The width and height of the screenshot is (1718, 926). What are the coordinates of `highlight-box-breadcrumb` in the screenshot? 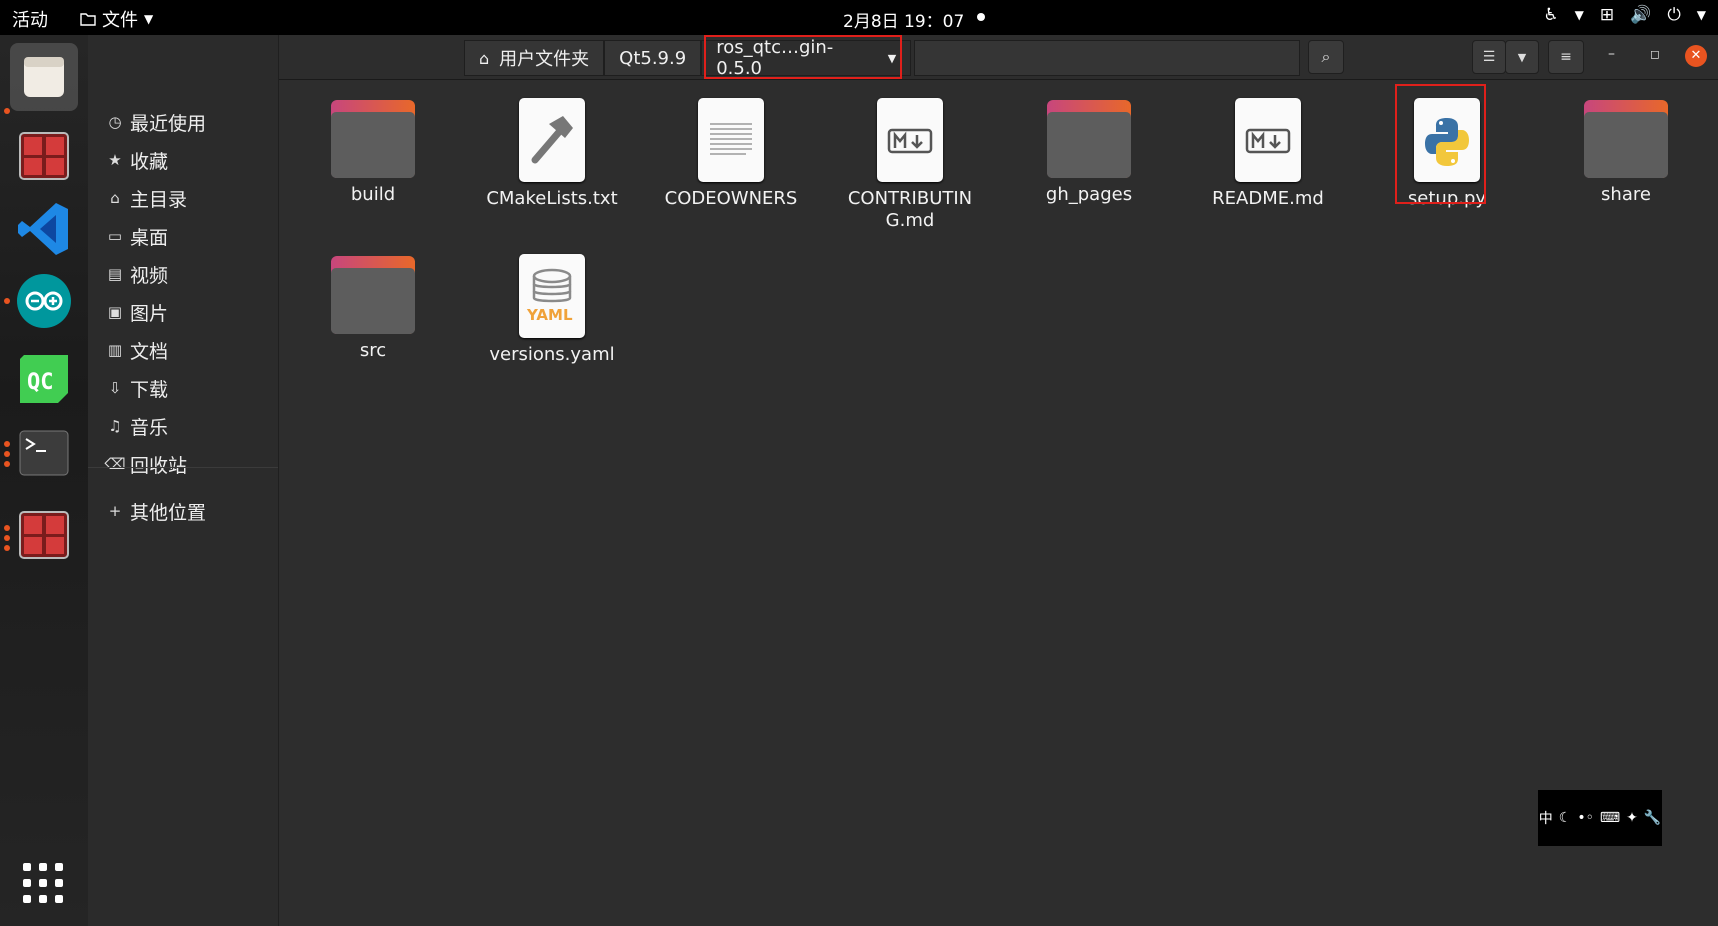 It's located at (803, 57).